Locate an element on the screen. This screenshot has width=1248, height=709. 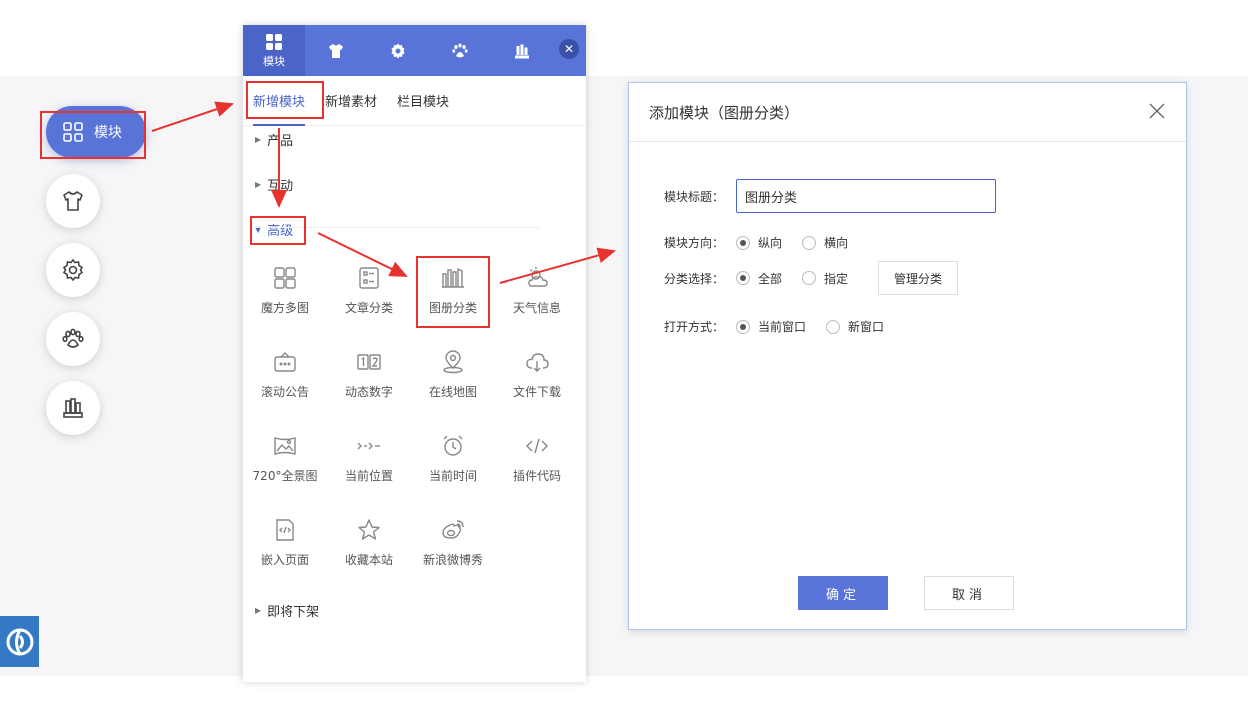
module-plugin-code: 插件代码 is located at coordinates (537, 458).